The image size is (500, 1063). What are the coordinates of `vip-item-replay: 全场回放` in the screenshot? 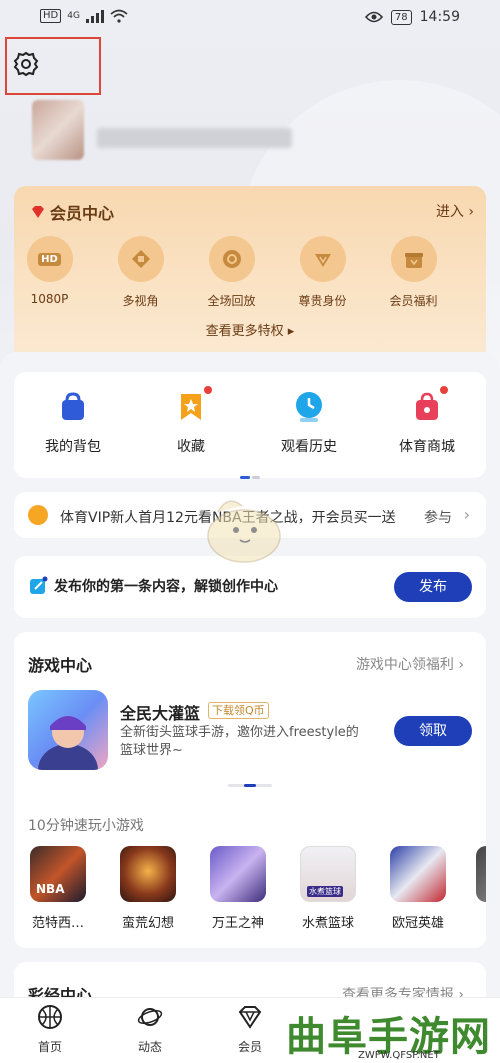 It's located at (231, 272).